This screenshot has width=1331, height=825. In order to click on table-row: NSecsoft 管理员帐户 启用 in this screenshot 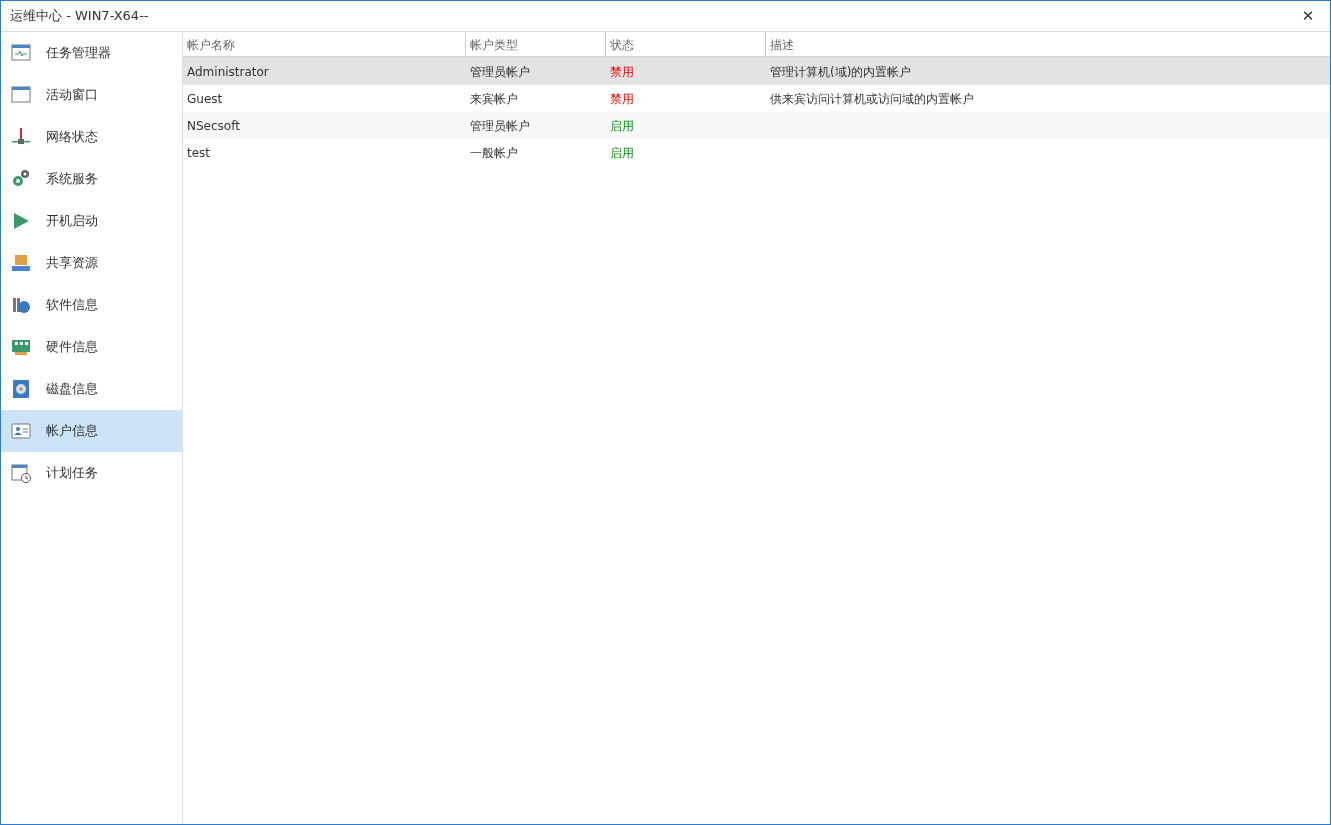, I will do `click(756, 125)`.